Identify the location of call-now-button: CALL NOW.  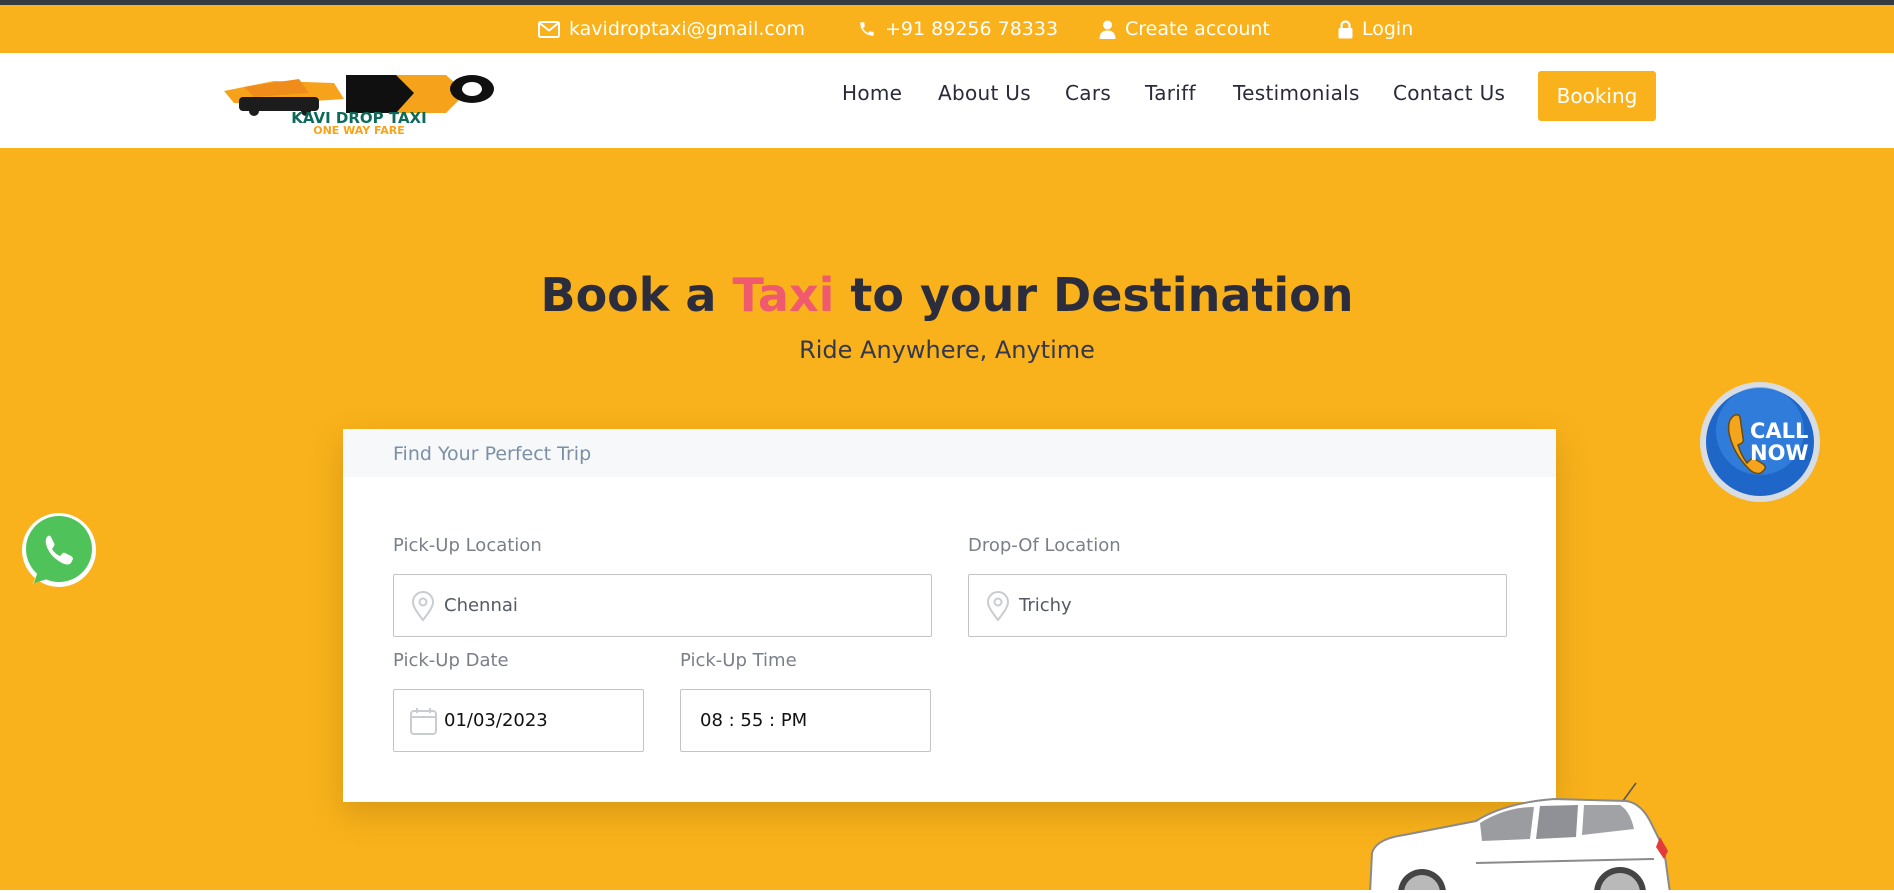
(1760, 442).